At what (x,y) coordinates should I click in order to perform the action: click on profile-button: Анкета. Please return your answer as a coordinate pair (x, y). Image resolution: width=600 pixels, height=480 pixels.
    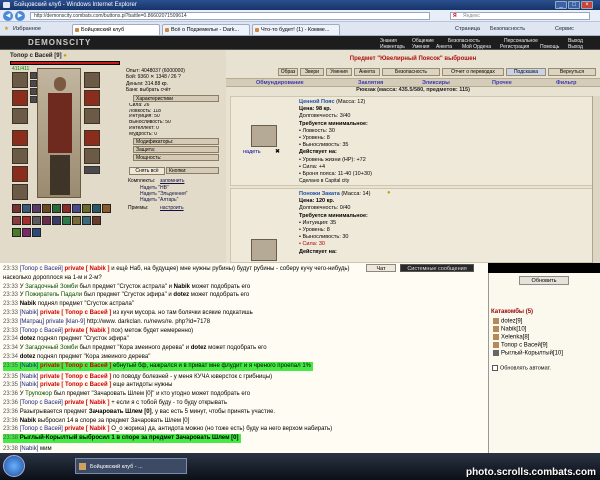
    Looking at the image, I should click on (367, 72).